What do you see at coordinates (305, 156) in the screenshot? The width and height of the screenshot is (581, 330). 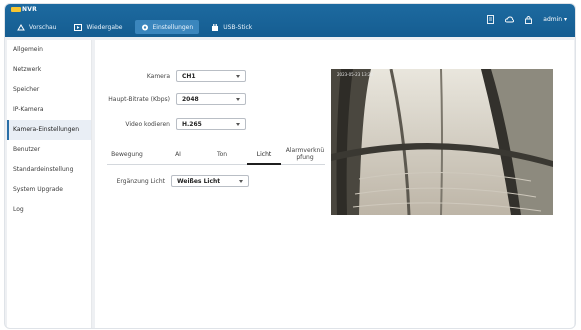 I see `tab-alarm-link: Alarmverknüpfung` at bounding box center [305, 156].